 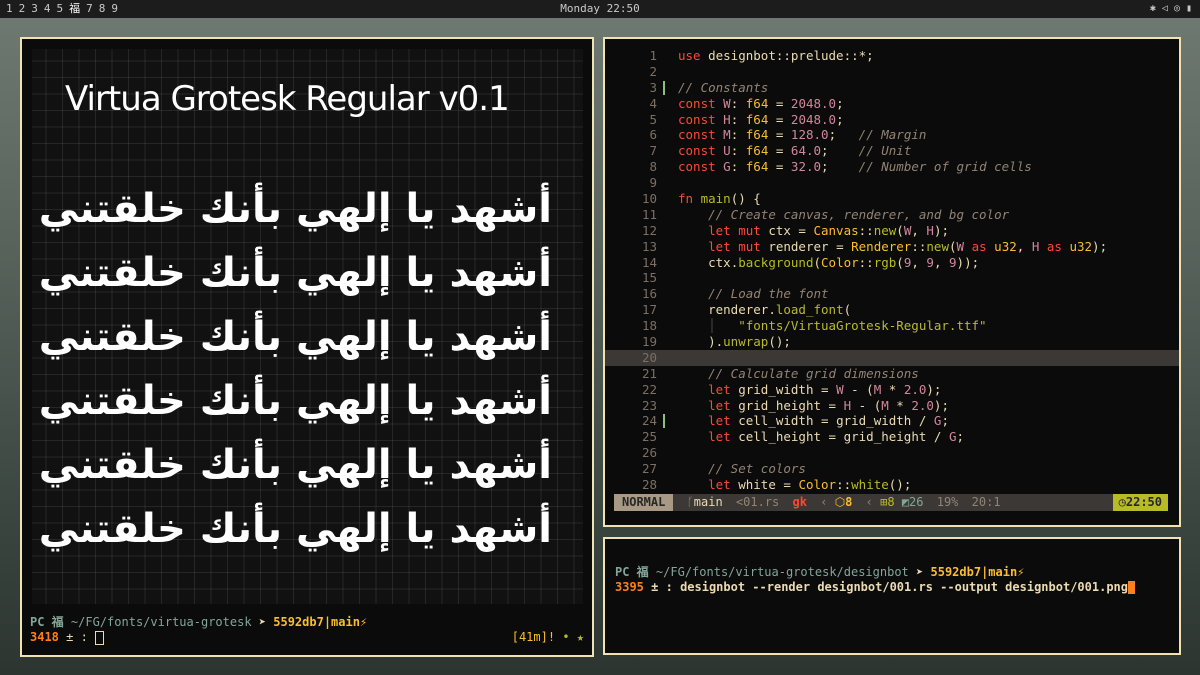 I want to click on line-number: 28, so click(x=649, y=485).